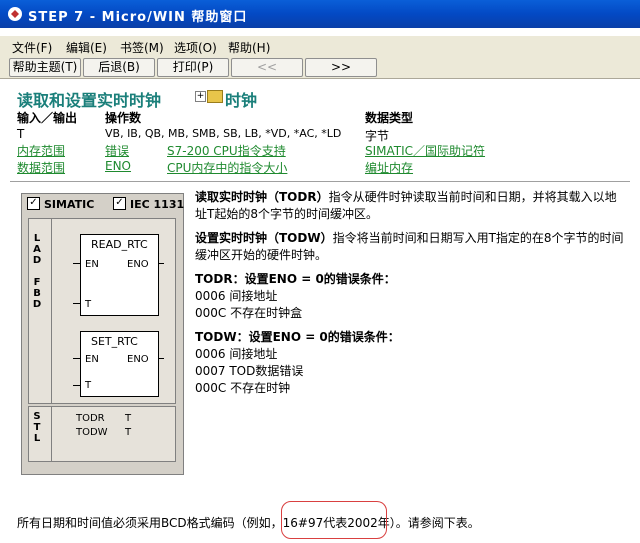 The image size is (640, 543). I want to click on param-name: T, so click(21, 134).